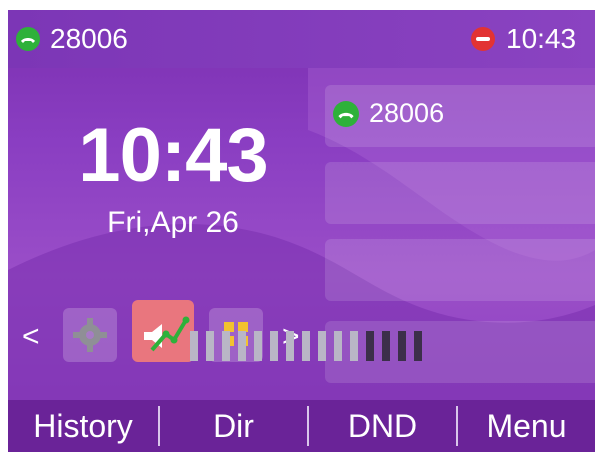 The image size is (595, 452). Describe the element at coordinates (173, 222) in the screenshot. I see `idle-date: Fri,Apr 26` at that location.